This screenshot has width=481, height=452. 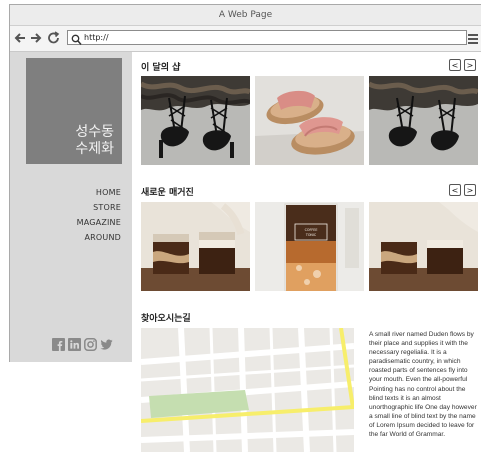 What do you see at coordinates (271, 37) in the screenshot?
I see `url-input` at bounding box center [271, 37].